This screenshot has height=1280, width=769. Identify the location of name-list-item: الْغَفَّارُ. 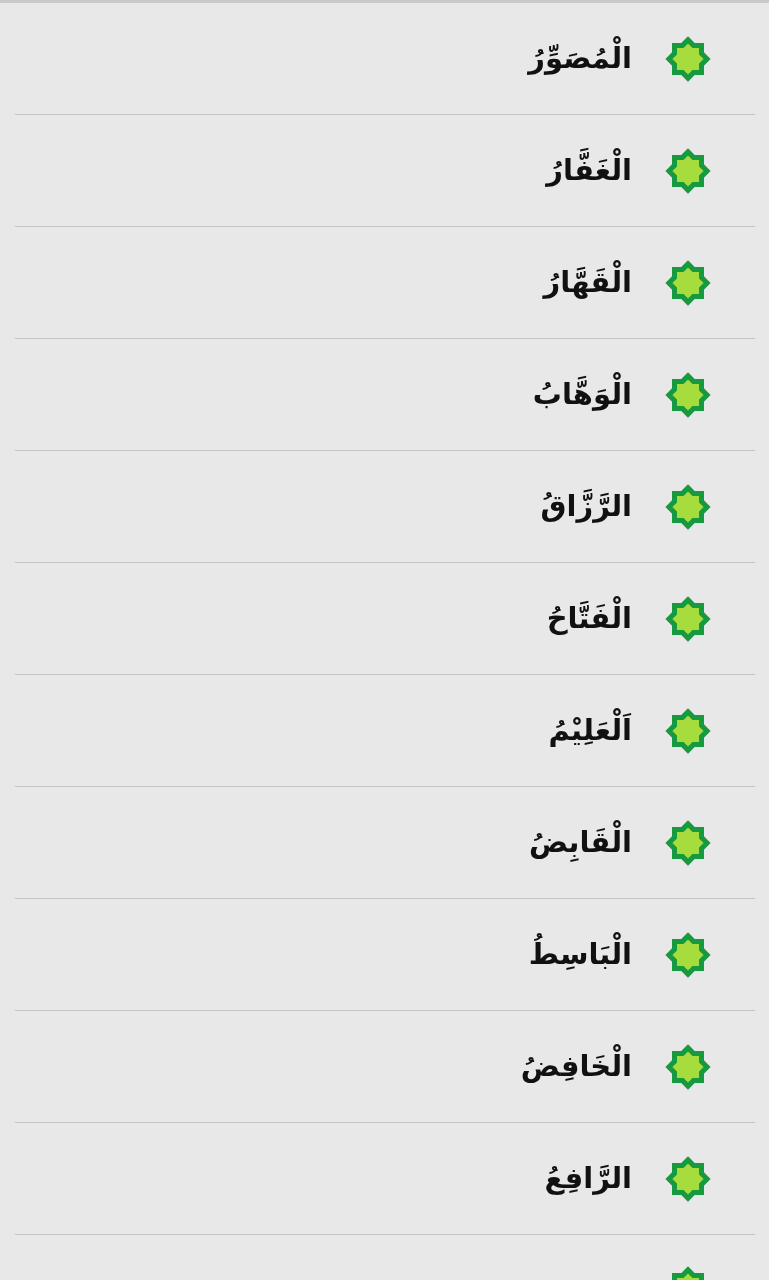
(385, 171).